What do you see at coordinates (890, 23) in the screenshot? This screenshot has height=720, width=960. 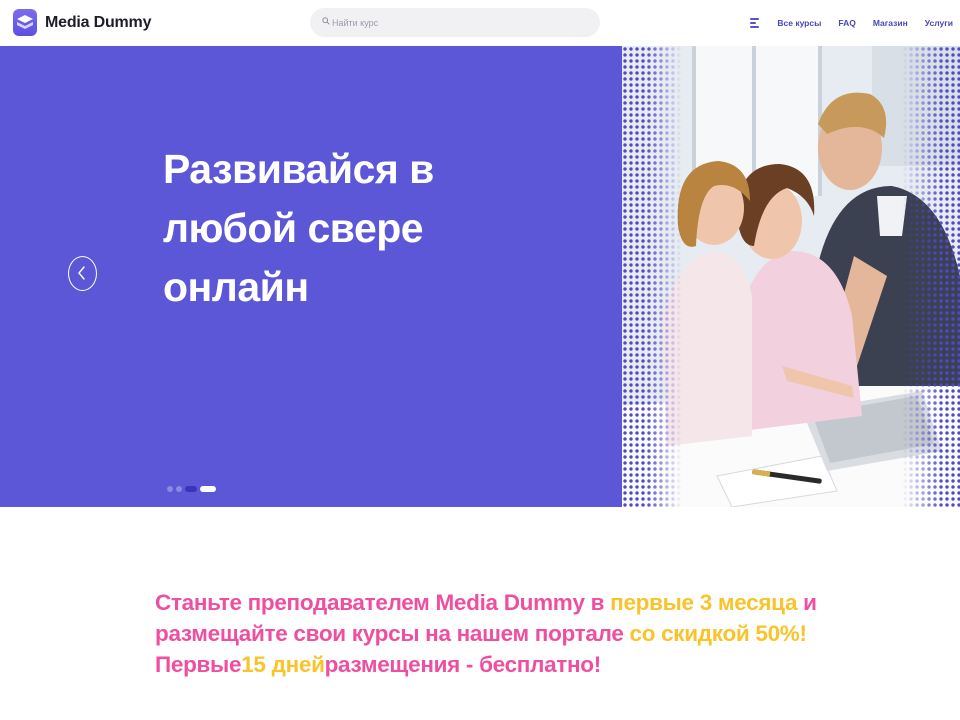 I see `nav-shop: Магазин` at bounding box center [890, 23].